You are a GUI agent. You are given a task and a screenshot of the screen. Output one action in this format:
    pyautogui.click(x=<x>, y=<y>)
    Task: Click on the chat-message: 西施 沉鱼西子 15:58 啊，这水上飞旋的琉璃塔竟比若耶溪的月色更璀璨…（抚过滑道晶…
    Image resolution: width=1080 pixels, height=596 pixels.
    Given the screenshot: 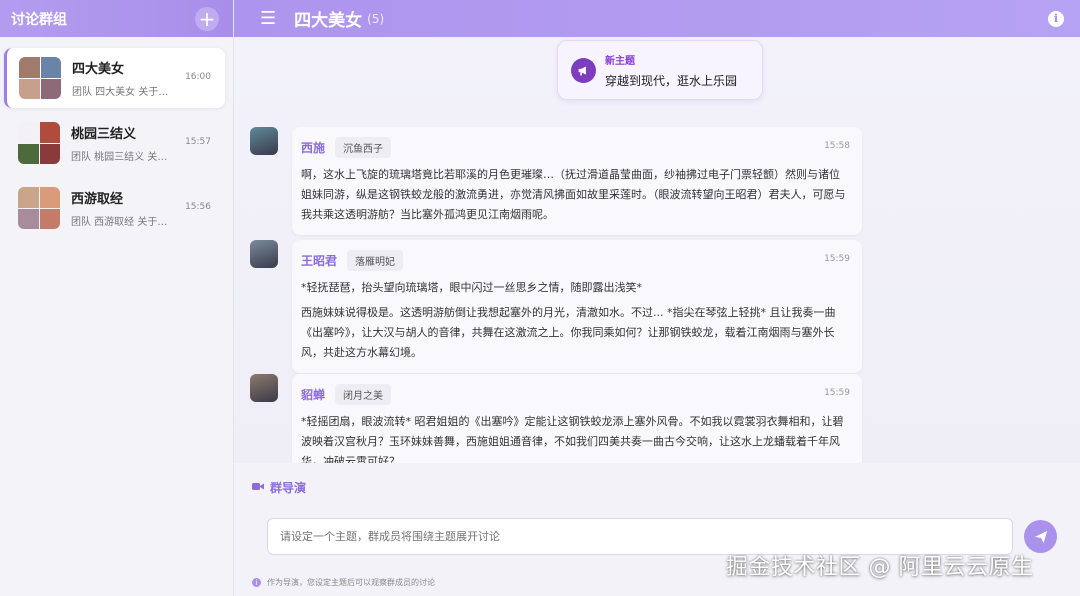 What is the action you would take?
    pyautogui.click(x=556, y=181)
    